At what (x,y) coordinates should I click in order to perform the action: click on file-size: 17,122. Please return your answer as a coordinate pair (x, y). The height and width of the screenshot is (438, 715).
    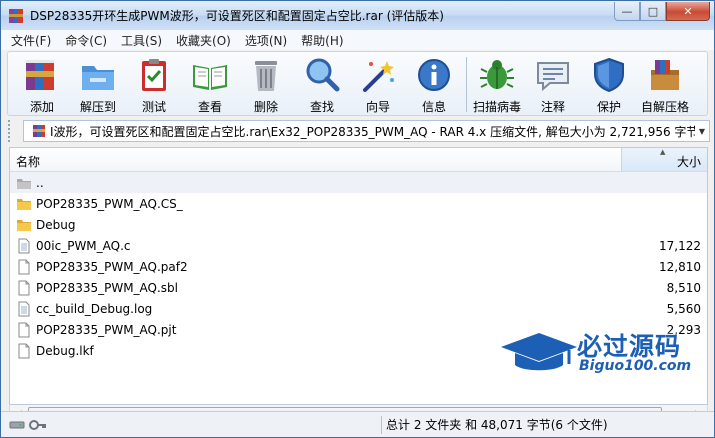
    Looking at the image, I should click on (680, 245).